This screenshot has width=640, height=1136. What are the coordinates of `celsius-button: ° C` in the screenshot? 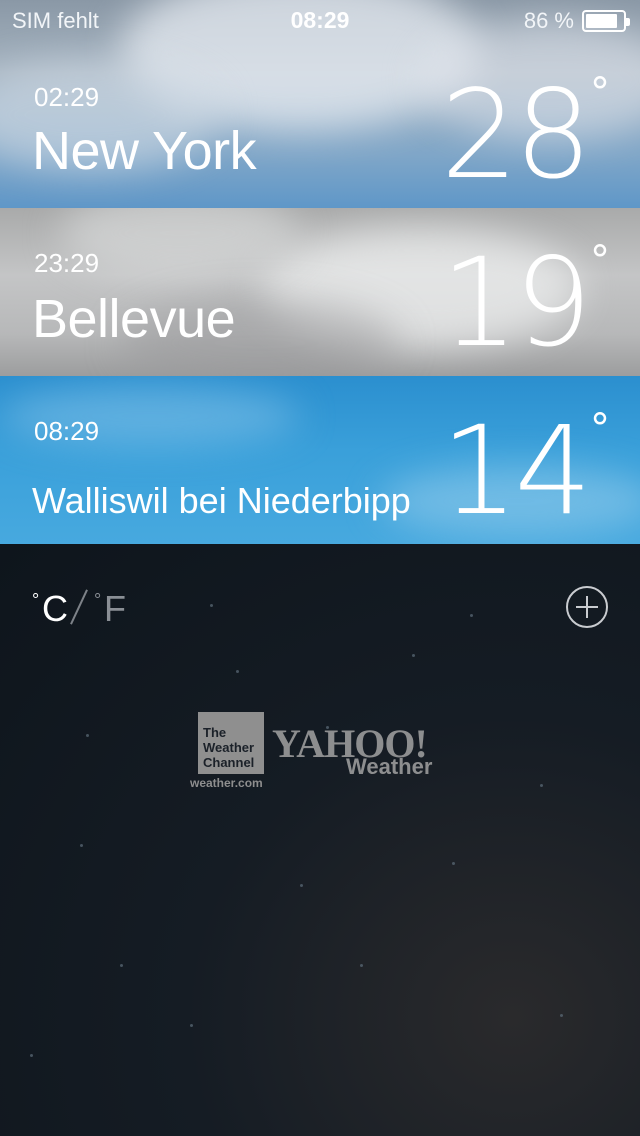 It's located at (50, 609).